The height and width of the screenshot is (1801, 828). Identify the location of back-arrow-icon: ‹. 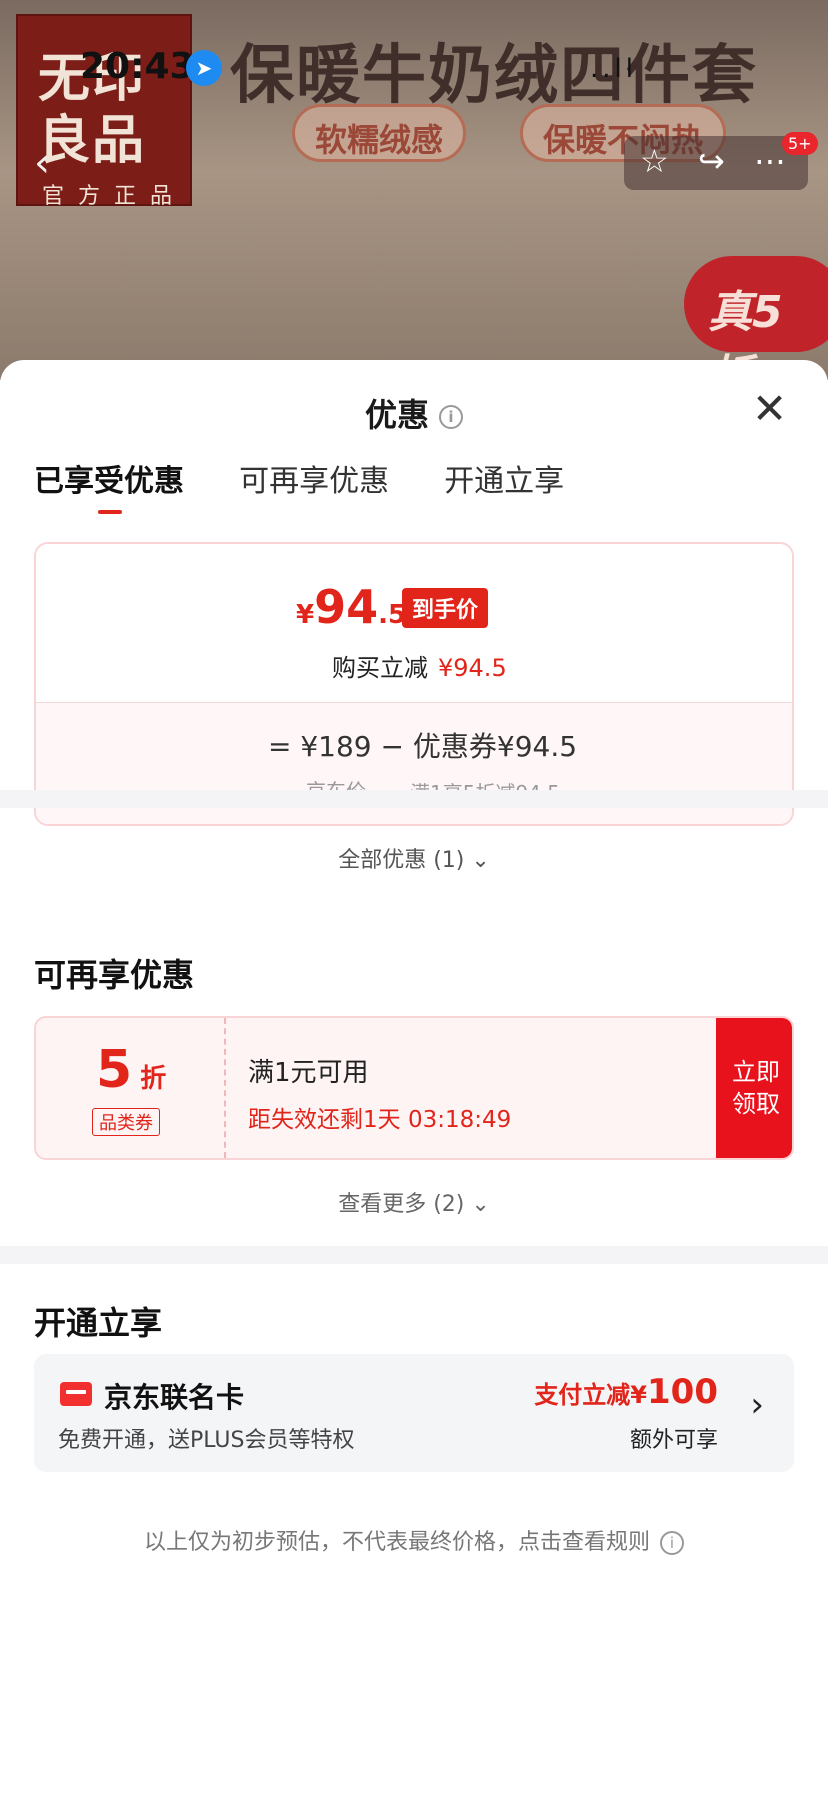
(42, 163).